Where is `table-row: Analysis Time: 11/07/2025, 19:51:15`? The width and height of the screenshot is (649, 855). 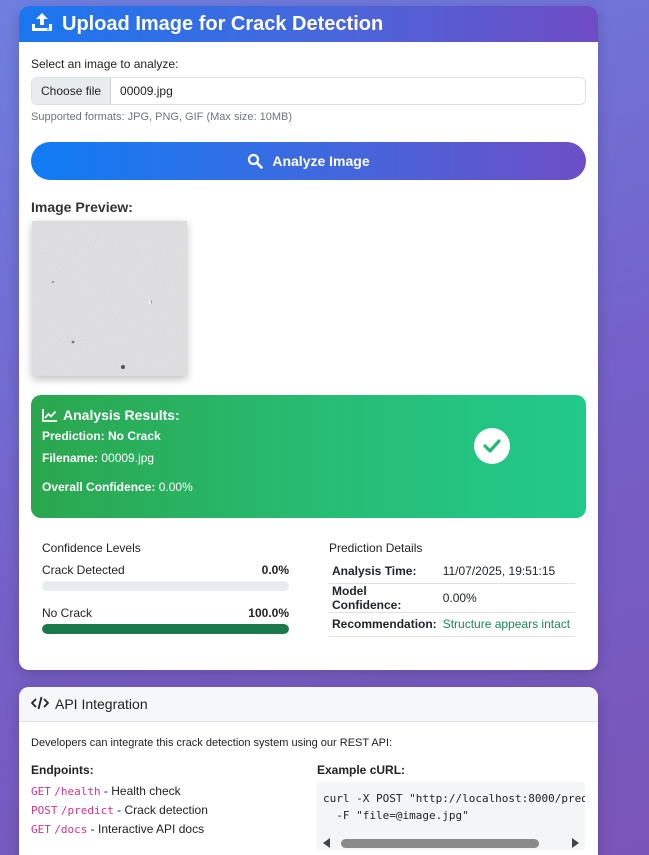
table-row: Analysis Time: 11/07/2025, 19:51:15 is located at coordinates (452, 571).